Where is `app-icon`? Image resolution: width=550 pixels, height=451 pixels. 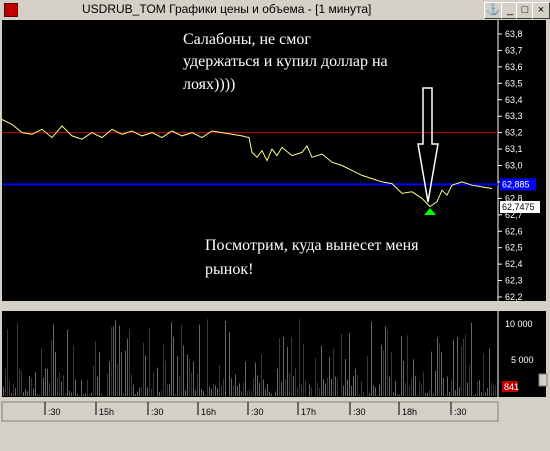 app-icon is located at coordinates (11, 10).